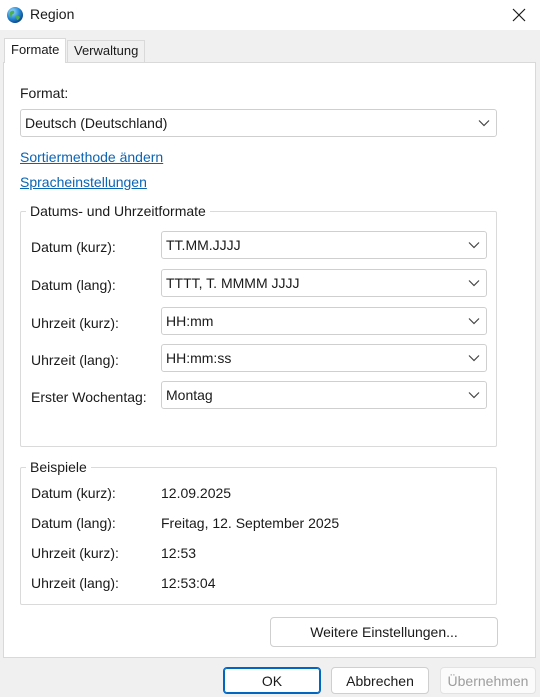 This screenshot has width=540, height=697. I want to click on short-time-select: HH:mm, so click(324, 321).